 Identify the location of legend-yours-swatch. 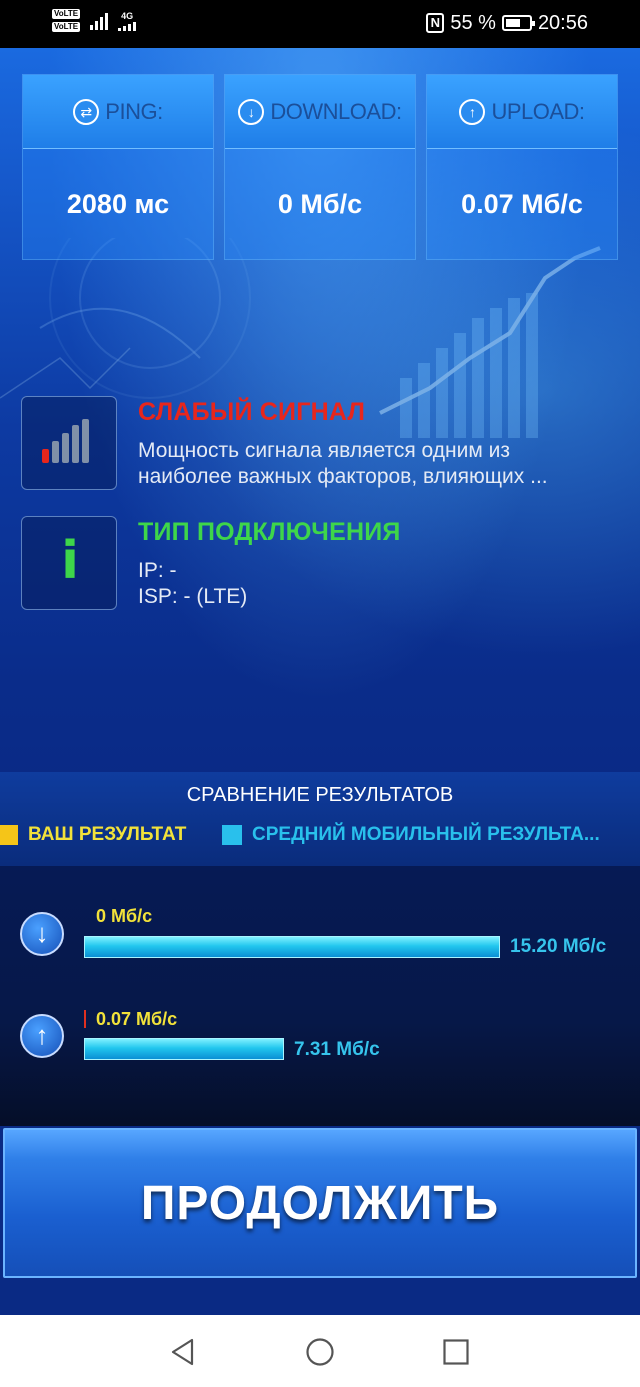
(9, 835).